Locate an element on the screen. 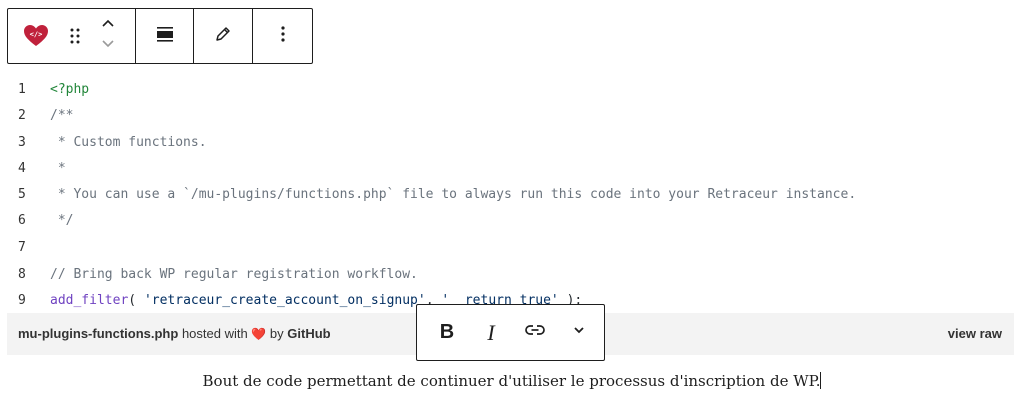 The image size is (1024, 408). code-token: * is located at coordinates (58, 168).